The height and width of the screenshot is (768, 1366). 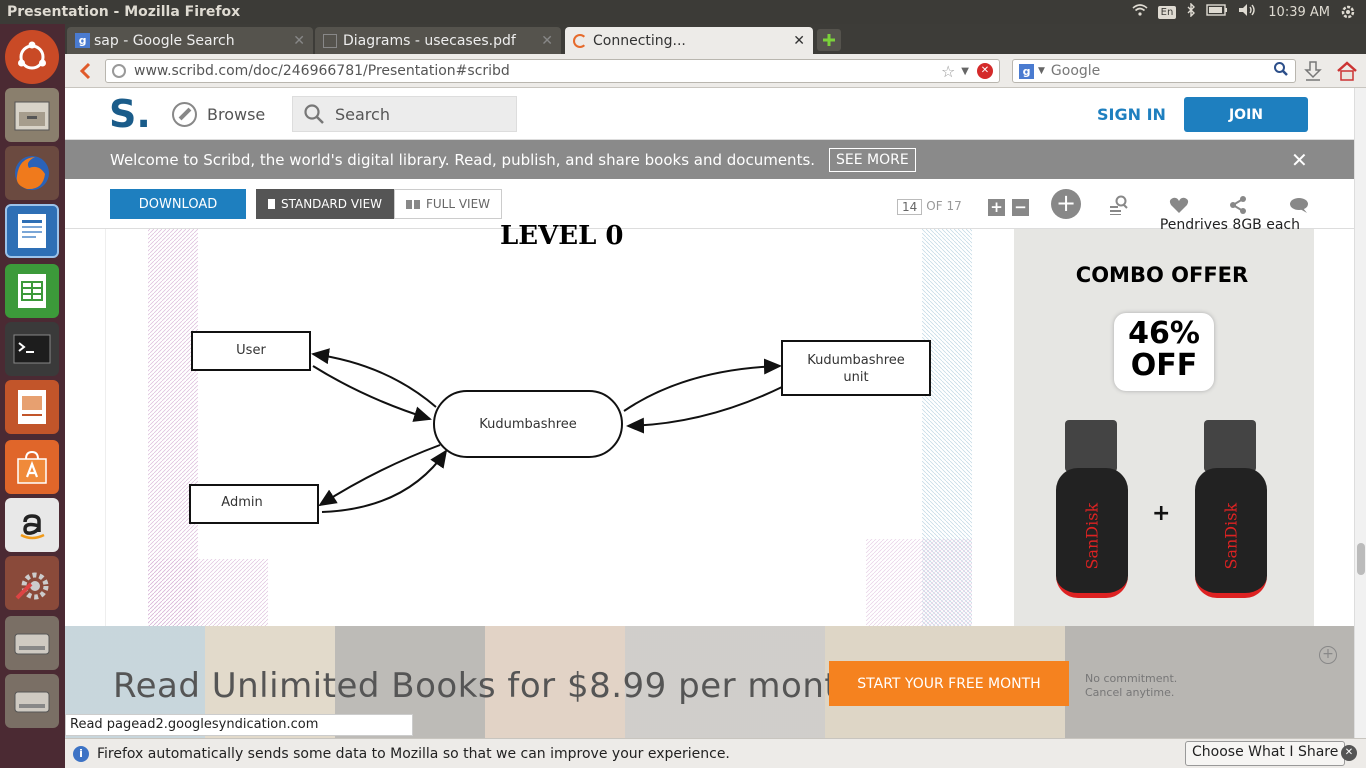 I want to click on join-button: JOIN, so click(x=1246, y=114).